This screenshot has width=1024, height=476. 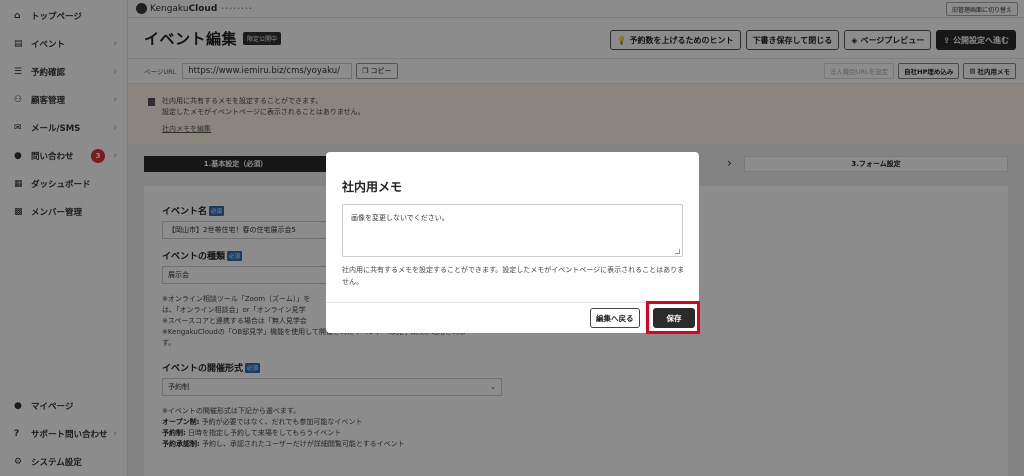 I want to click on back-label: 編集へ戻る, so click(x=615, y=318).